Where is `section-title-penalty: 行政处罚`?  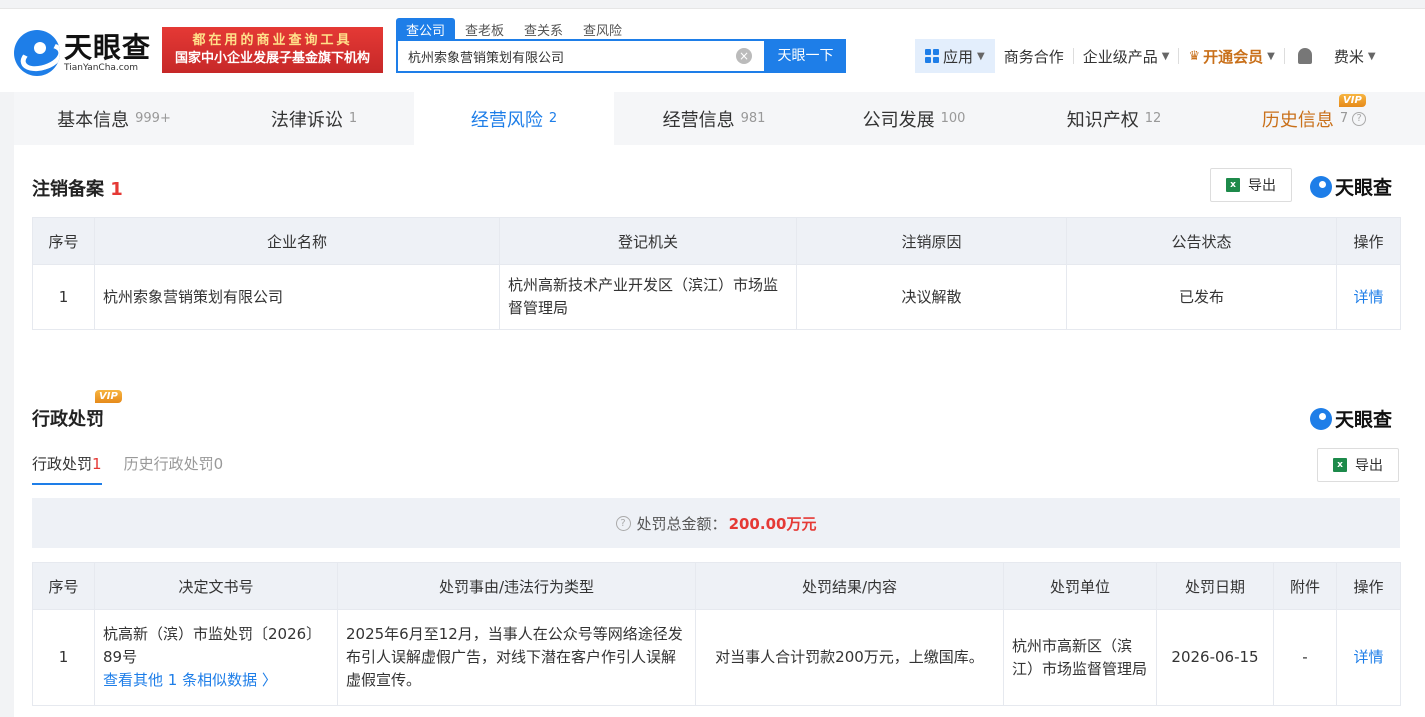 section-title-penalty: 行政处罚 is located at coordinates (68, 419).